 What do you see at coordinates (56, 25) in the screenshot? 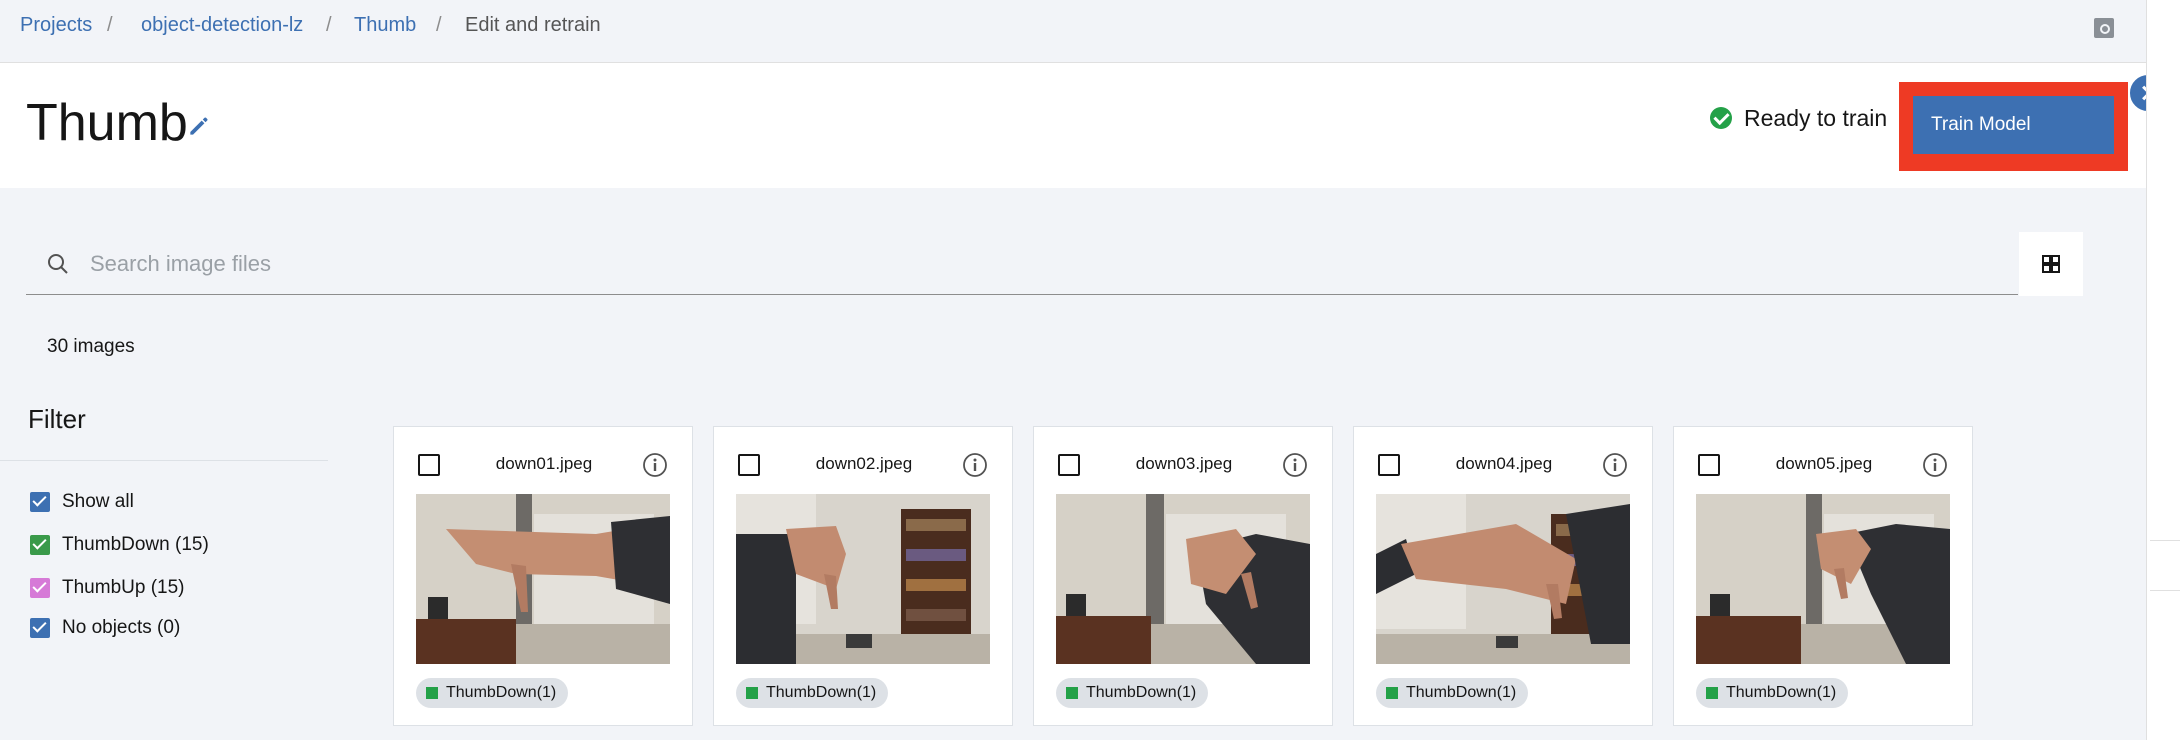
I see `breadcrumb-projects-link: Projects` at bounding box center [56, 25].